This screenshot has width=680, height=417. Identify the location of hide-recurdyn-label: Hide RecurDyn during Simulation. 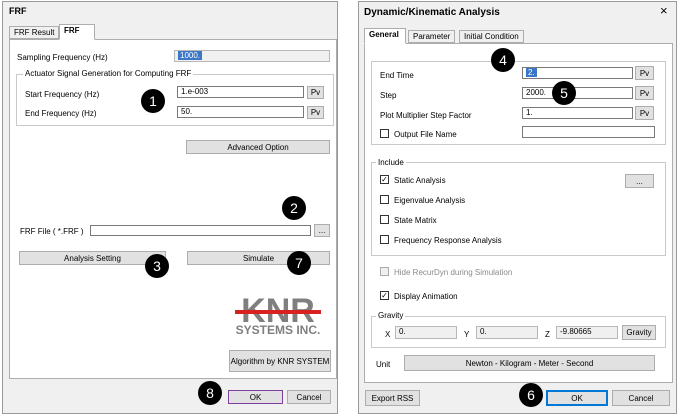
(453, 272).